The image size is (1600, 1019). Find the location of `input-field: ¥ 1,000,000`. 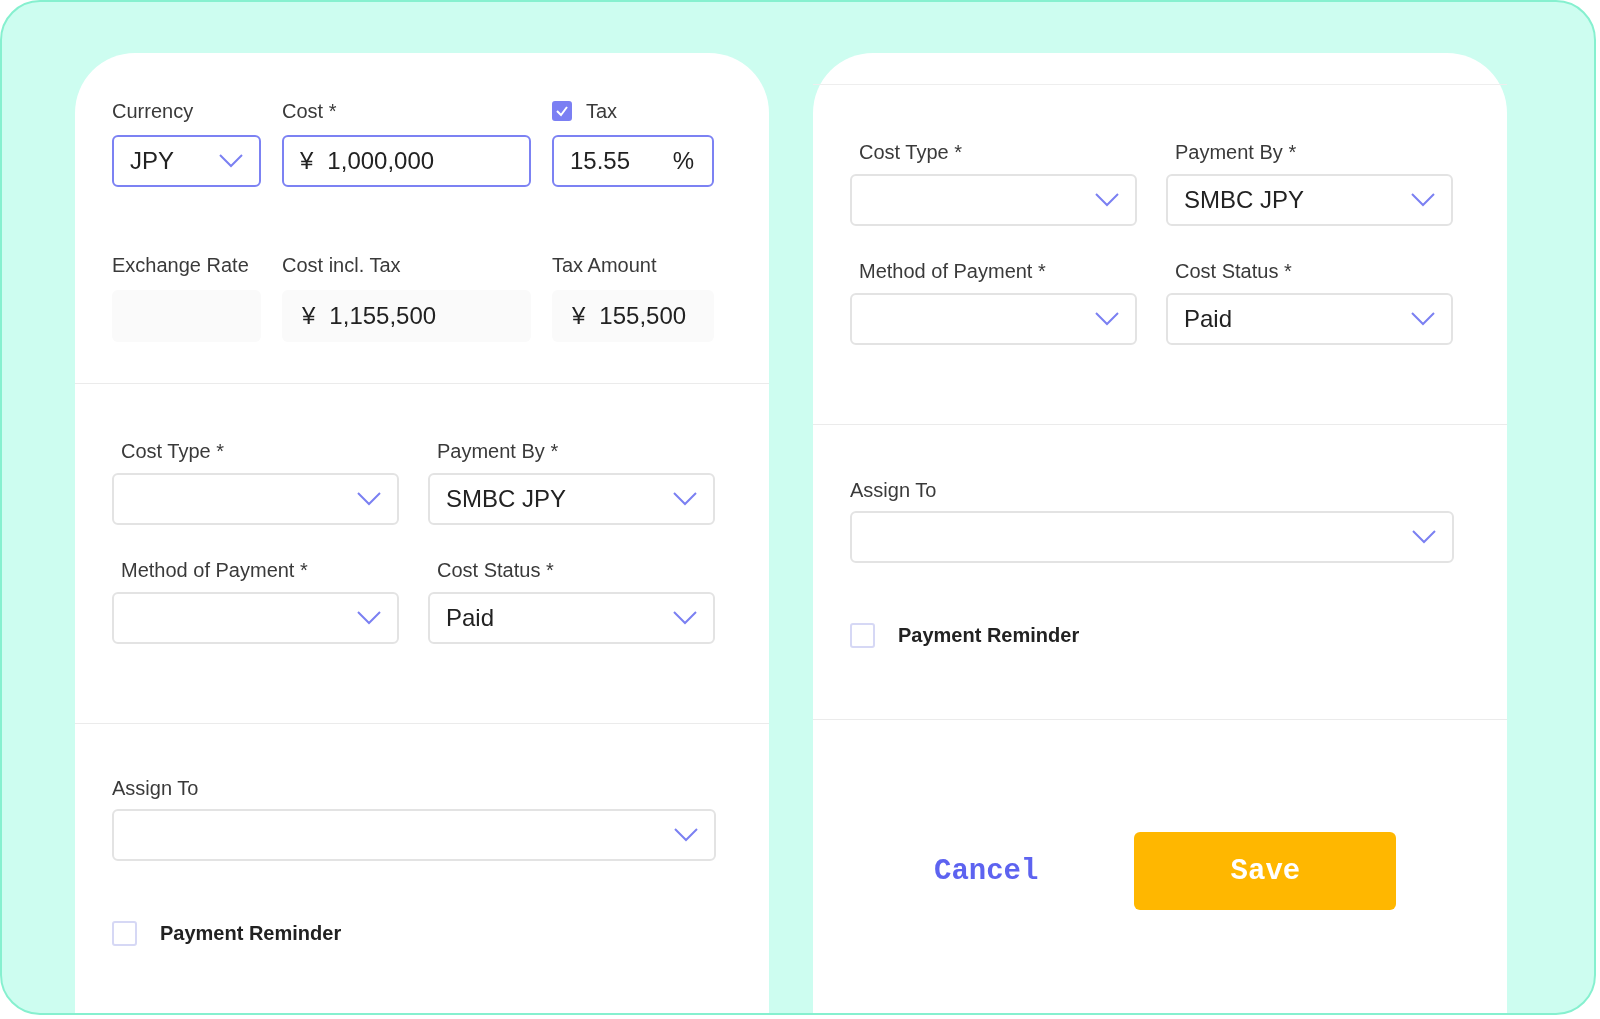

input-field: ¥ 1,000,000 is located at coordinates (406, 161).